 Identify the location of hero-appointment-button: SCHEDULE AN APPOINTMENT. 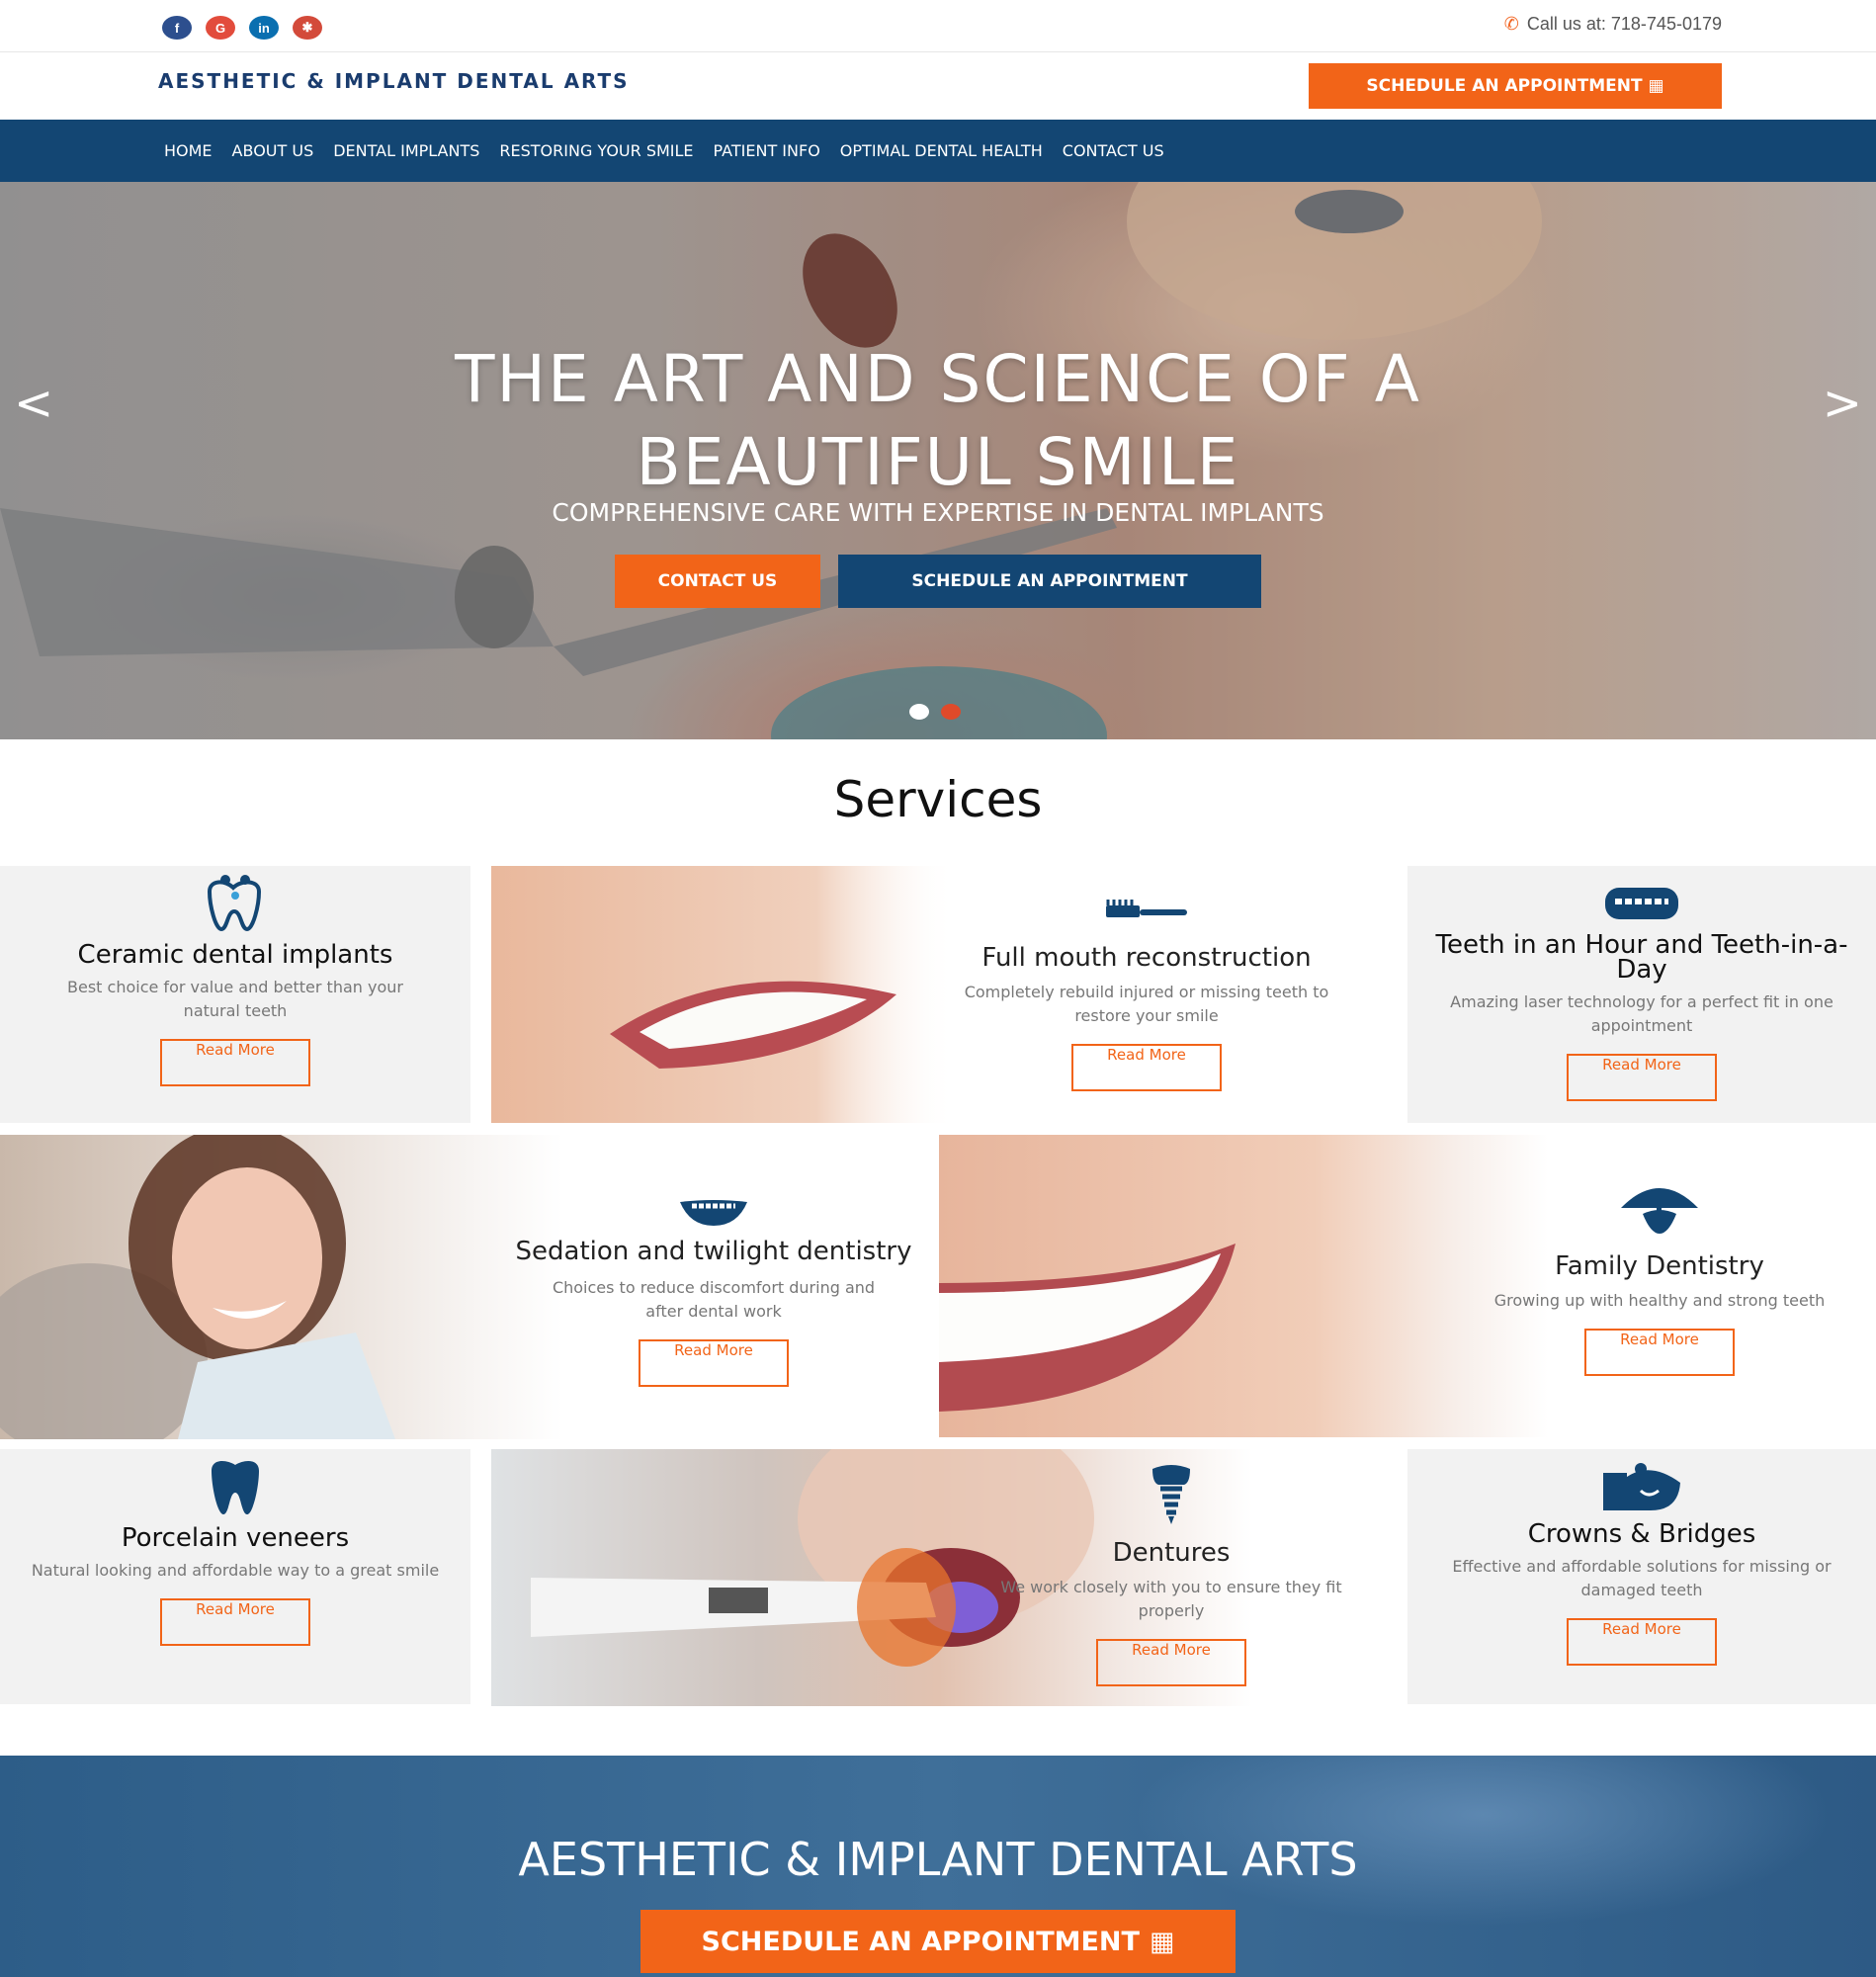
(1049, 582).